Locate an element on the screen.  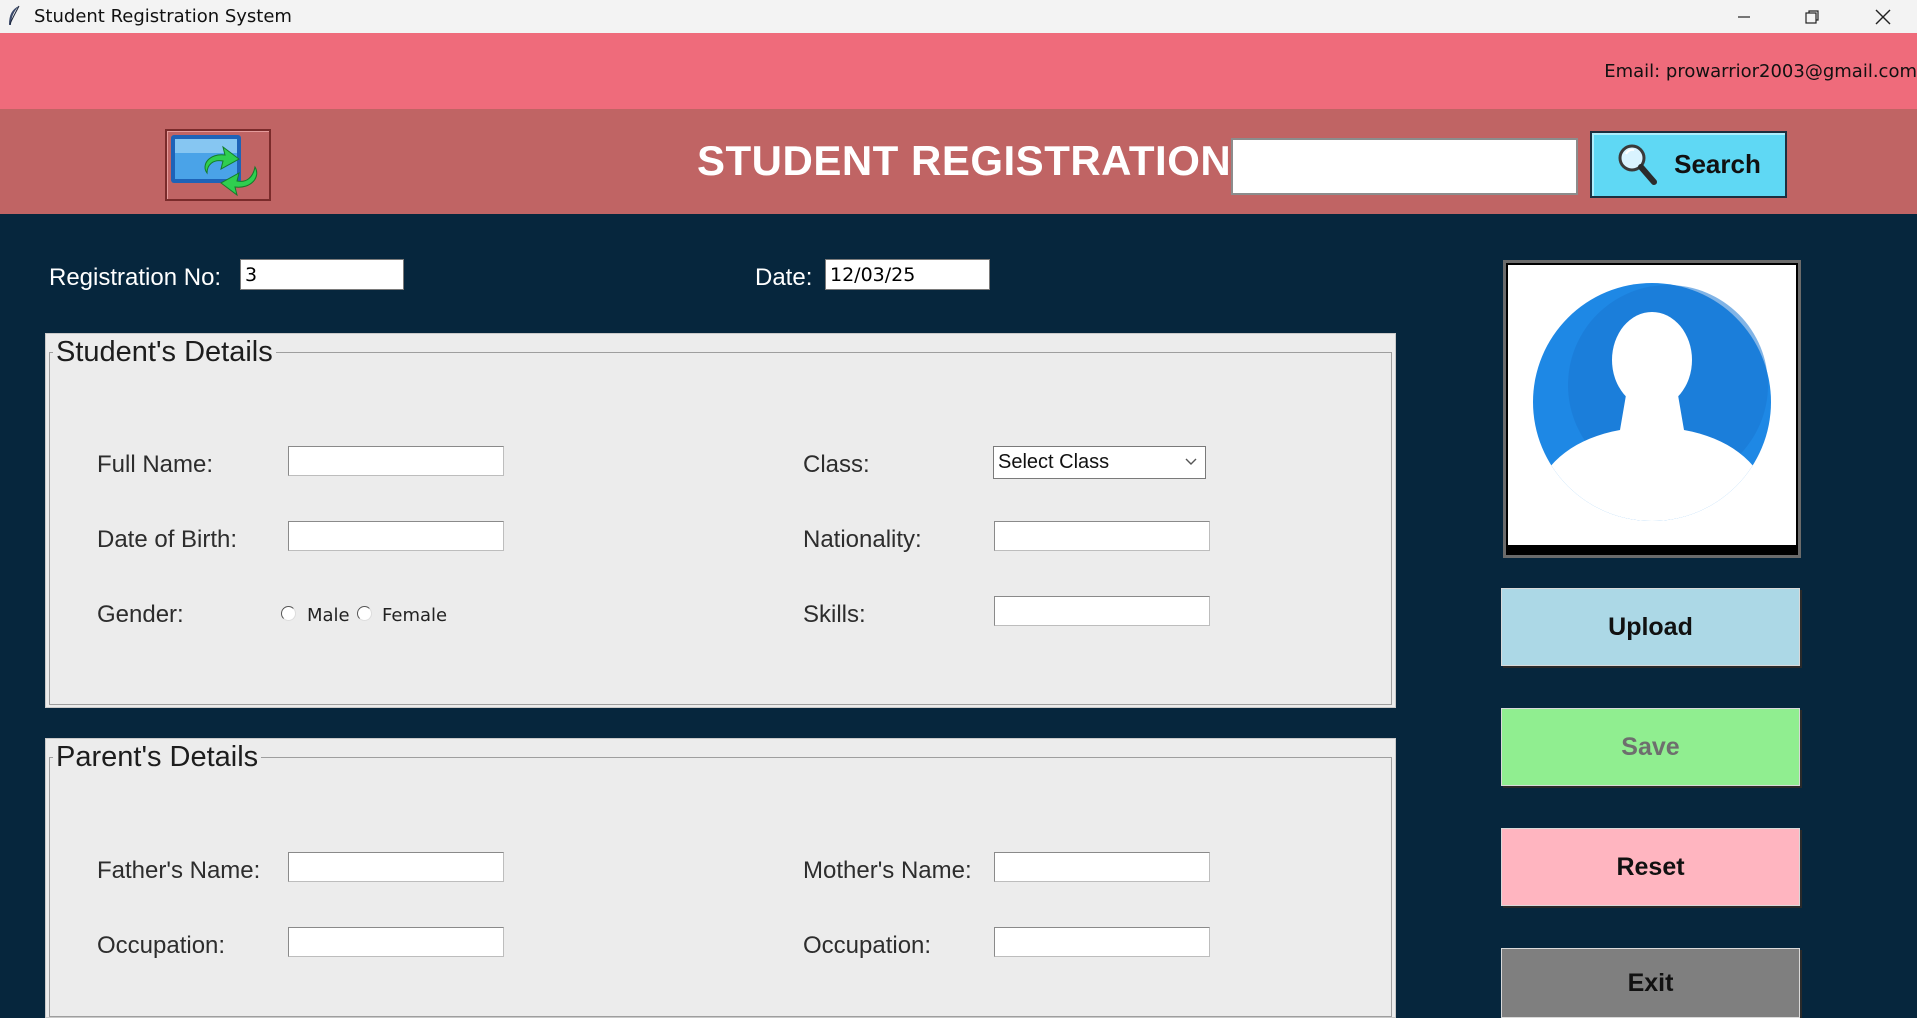
mother-name-field is located at coordinates (1102, 867).